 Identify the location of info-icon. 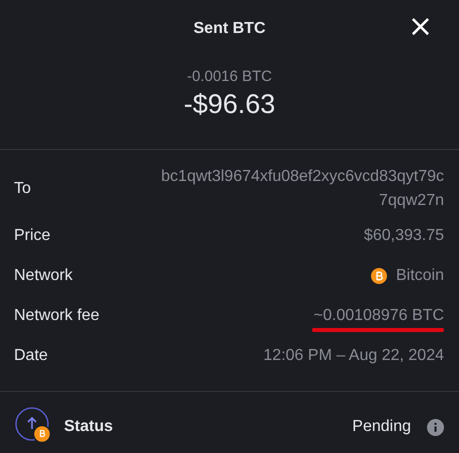
(435, 427).